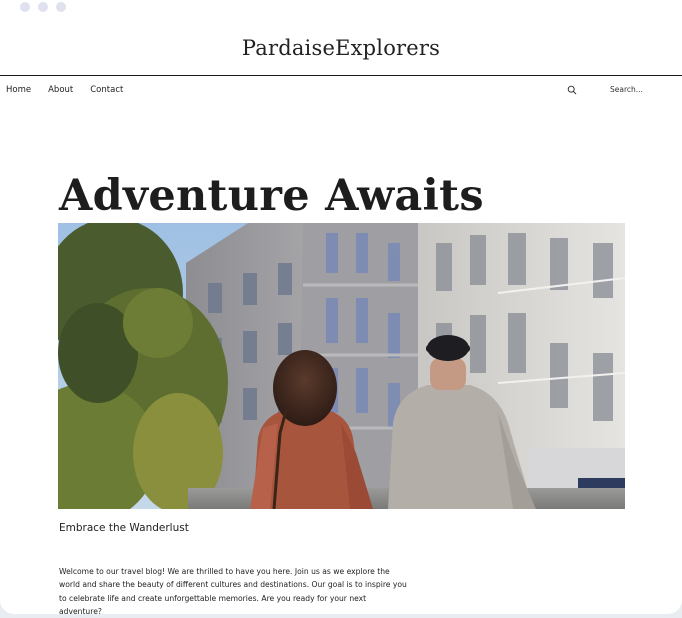 Image resolution: width=682 pixels, height=618 pixels. What do you see at coordinates (341, 75) in the screenshot?
I see `header-divider` at bounding box center [341, 75].